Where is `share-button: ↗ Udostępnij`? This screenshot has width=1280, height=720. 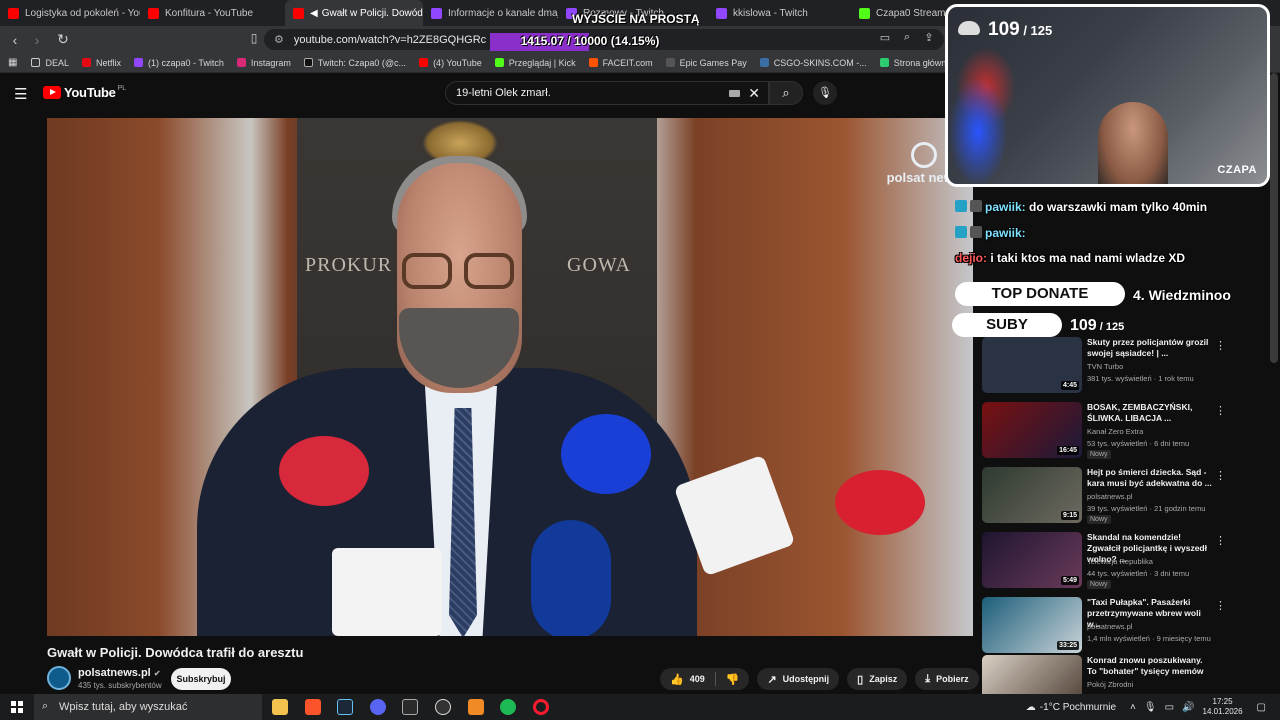
share-button: ↗ Udostępnij is located at coordinates (798, 679).